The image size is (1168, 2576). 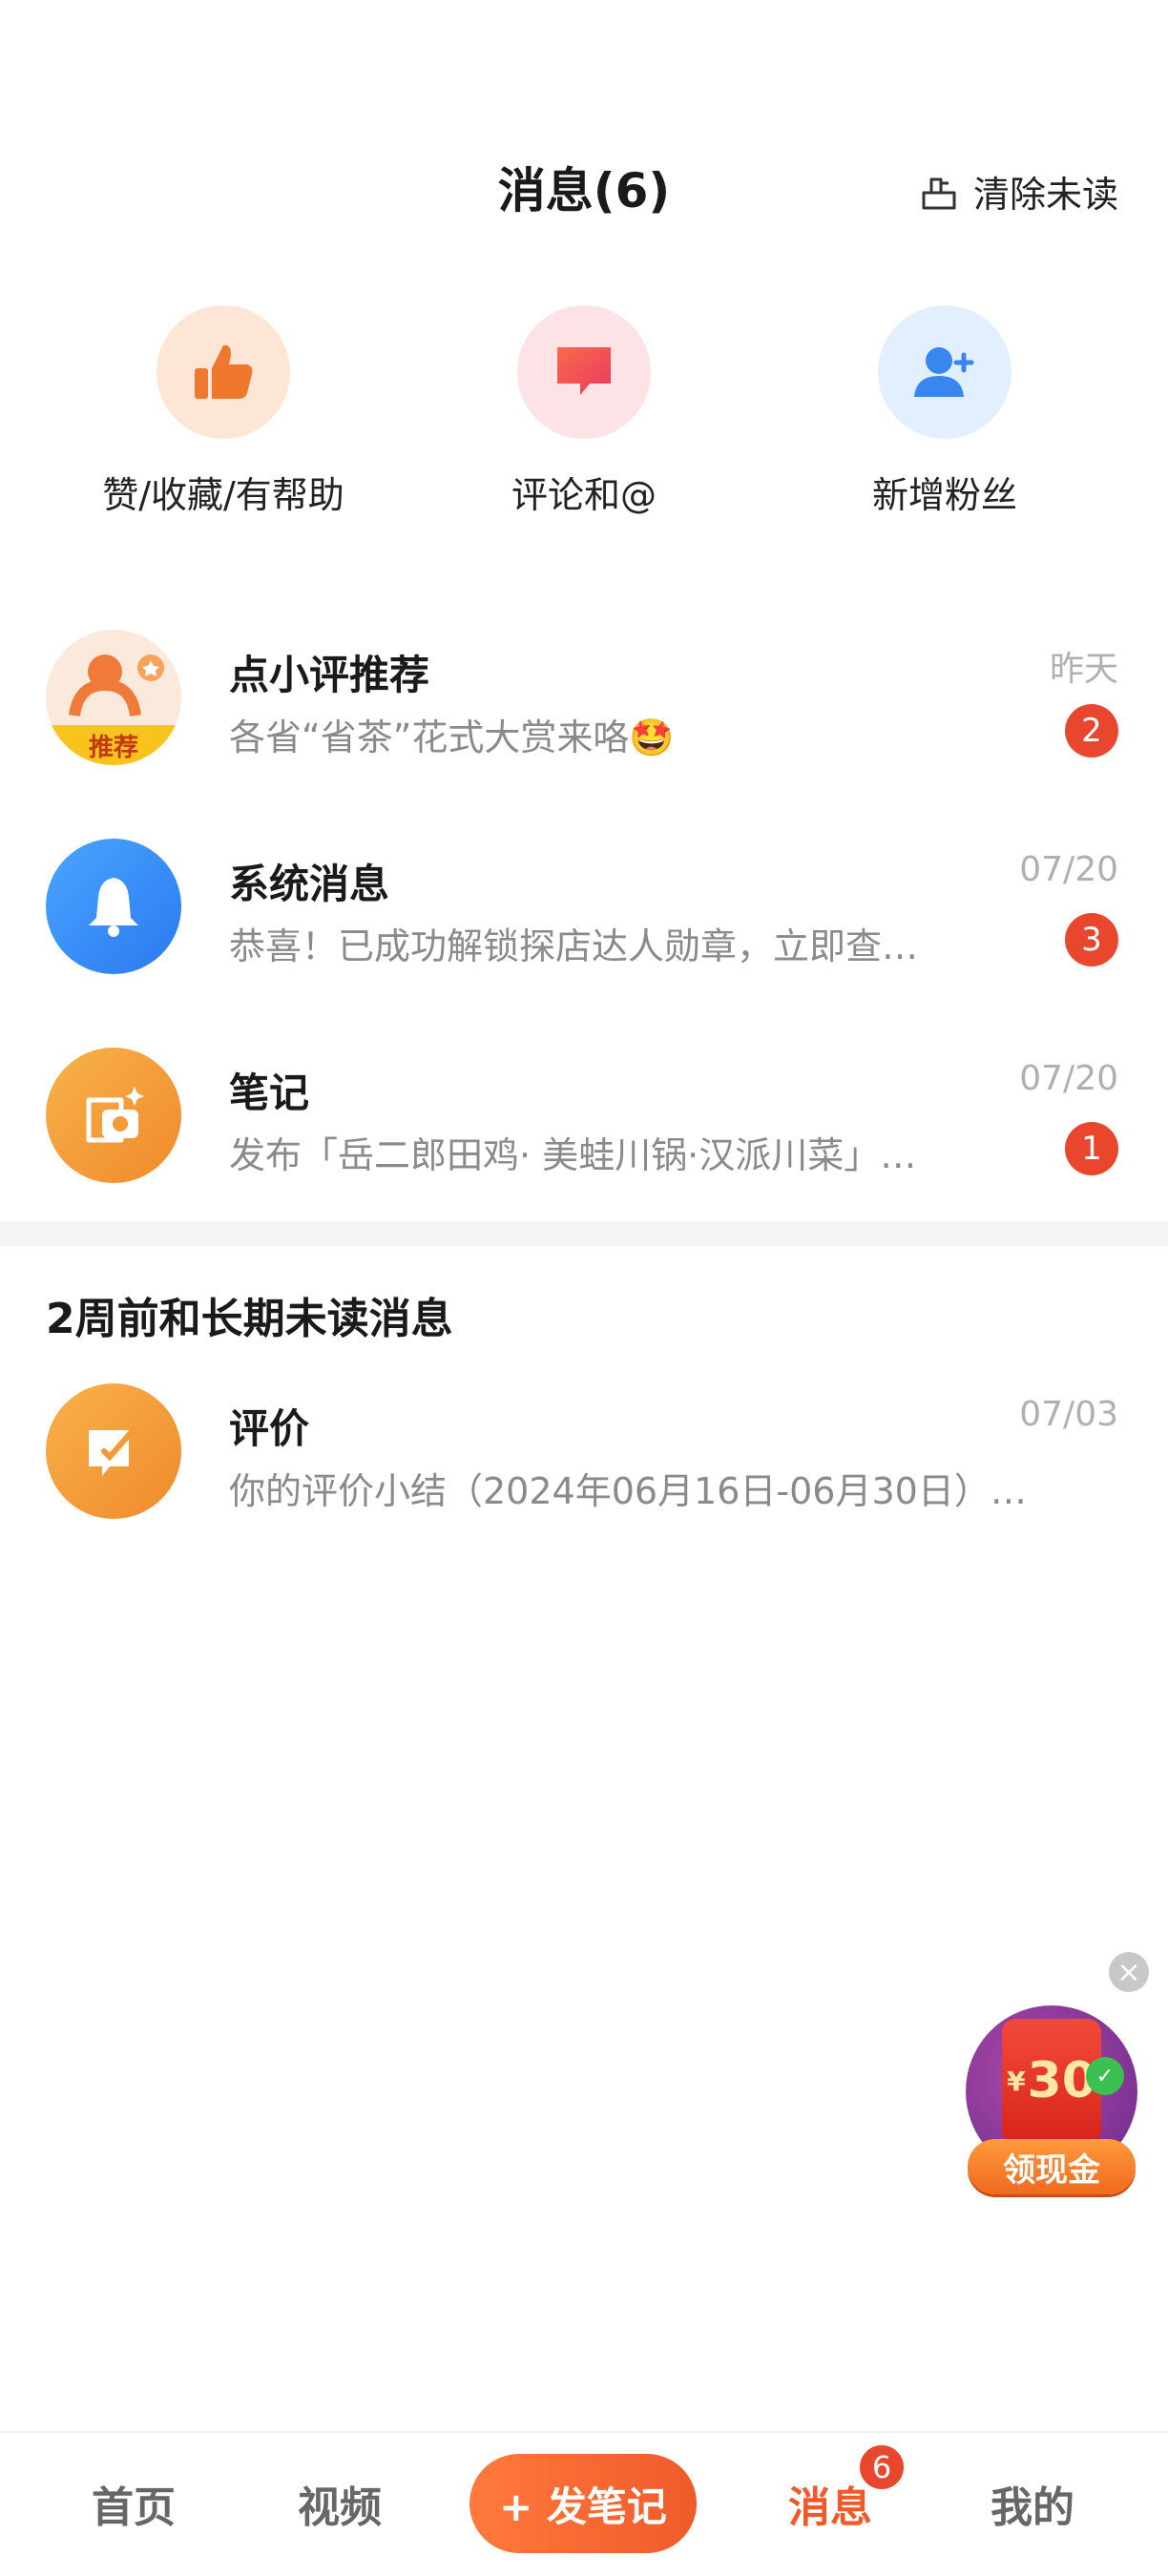 I want to click on tab-home: 首页, so click(x=133, y=2503).